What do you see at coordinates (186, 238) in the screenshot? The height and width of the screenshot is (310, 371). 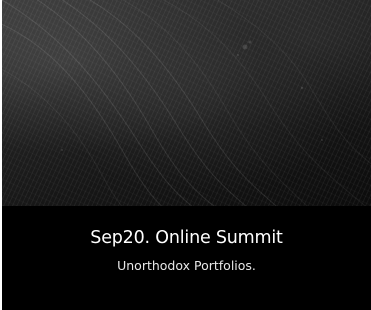 I see `event-title: Sep20. Online Summit` at bounding box center [186, 238].